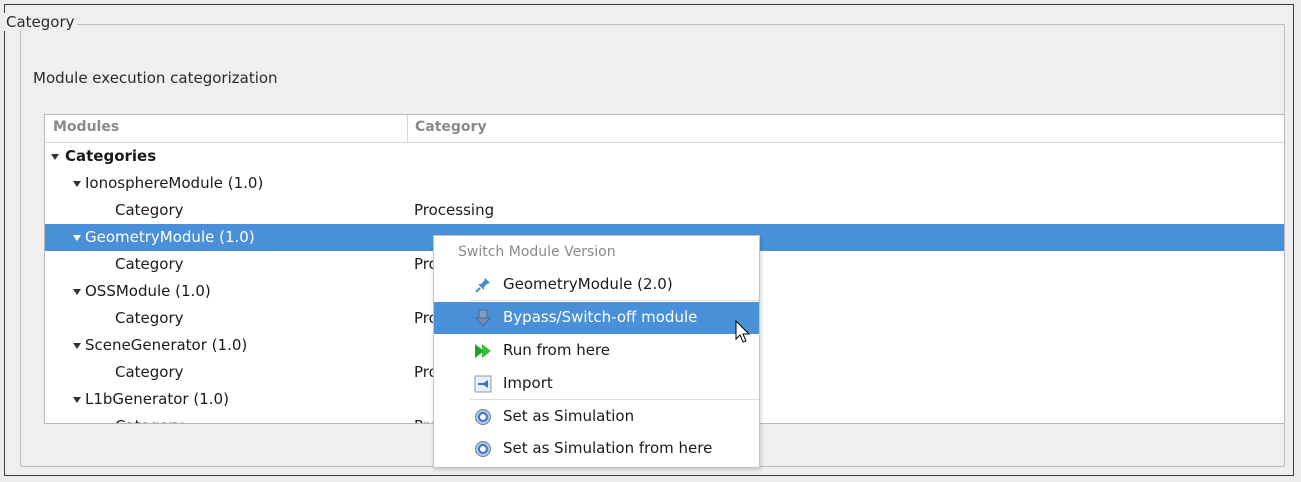 This screenshot has height=482, width=1301. I want to click on tree-row-category: Category Processing, so click(664, 210).